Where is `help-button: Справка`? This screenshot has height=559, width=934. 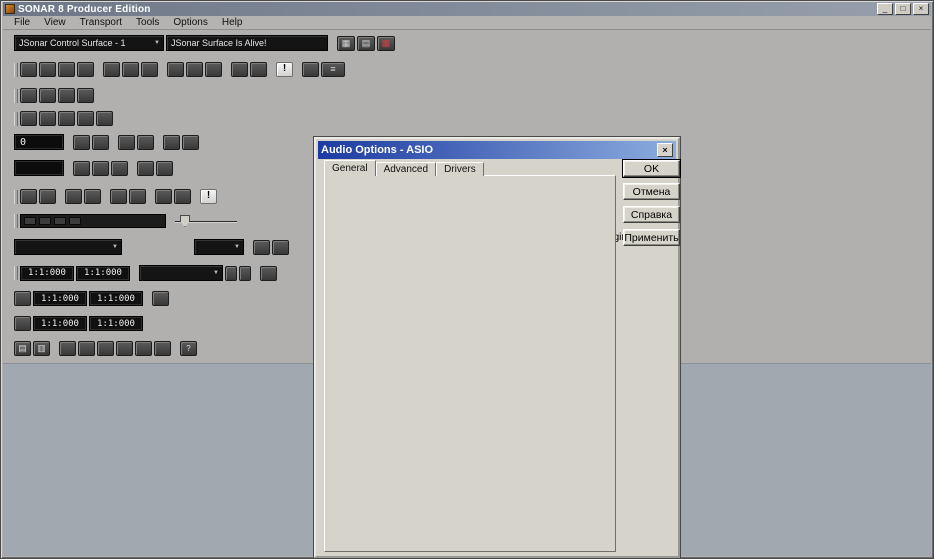 help-button: Справка is located at coordinates (651, 214).